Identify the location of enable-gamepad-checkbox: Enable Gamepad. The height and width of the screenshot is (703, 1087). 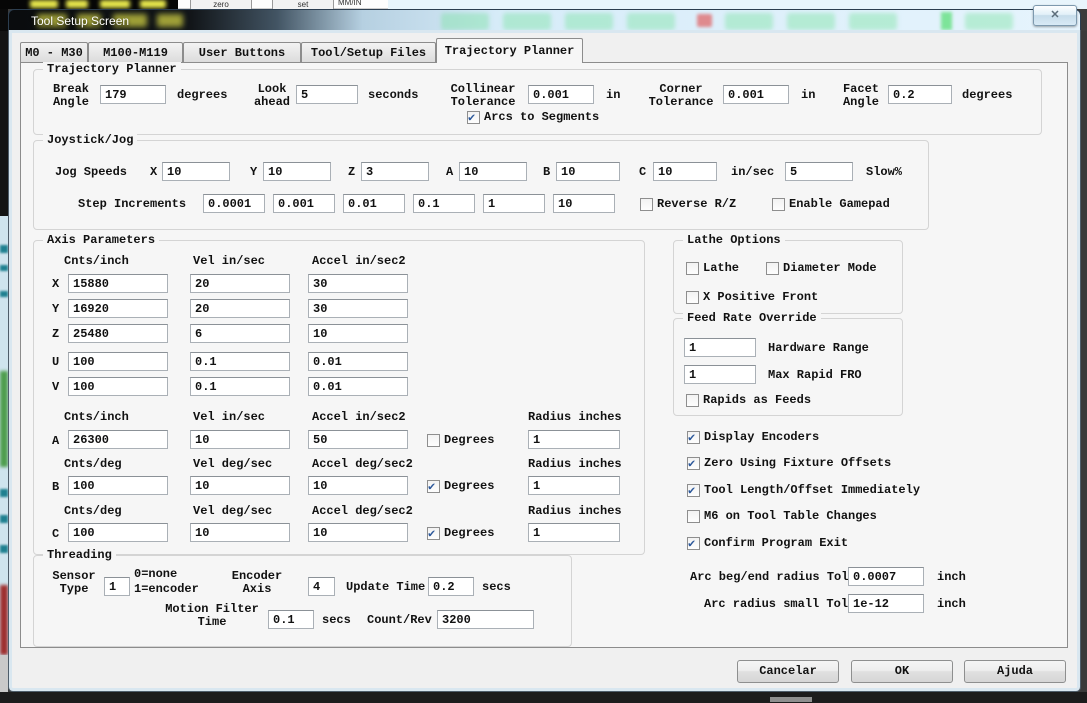
(831, 204).